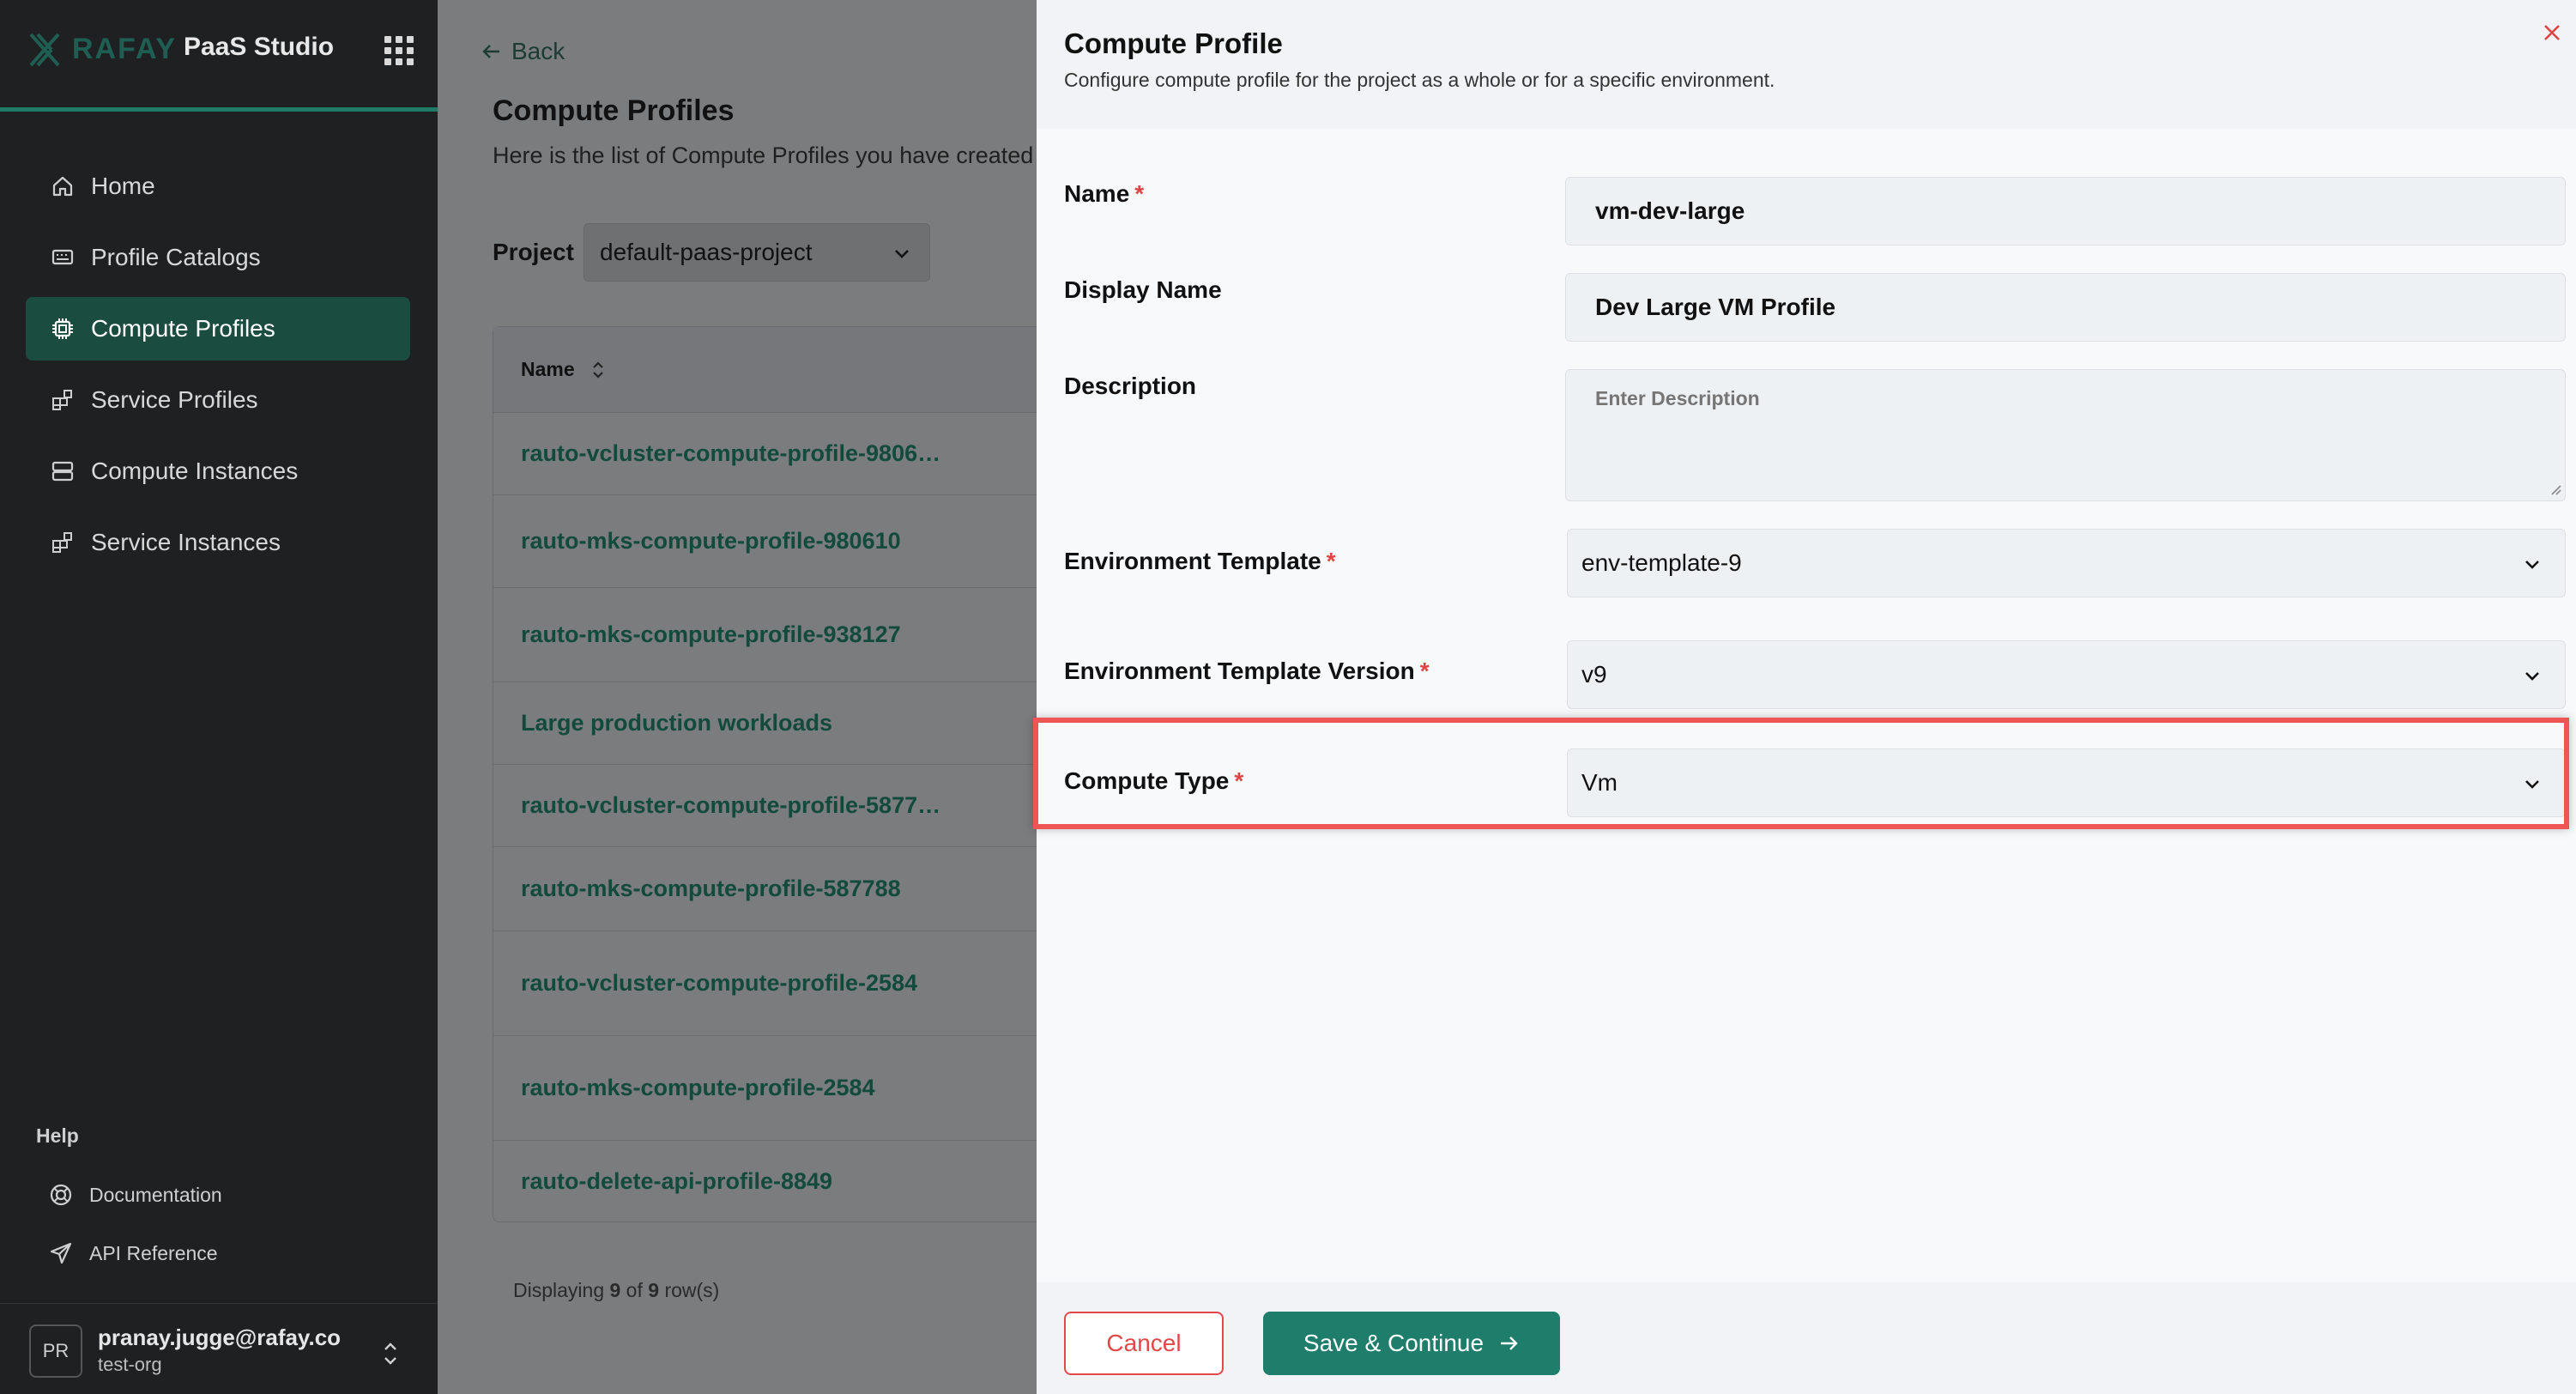  Describe the element at coordinates (706, 252) in the screenshot. I see `project-select-value: default-paas-project` at that location.